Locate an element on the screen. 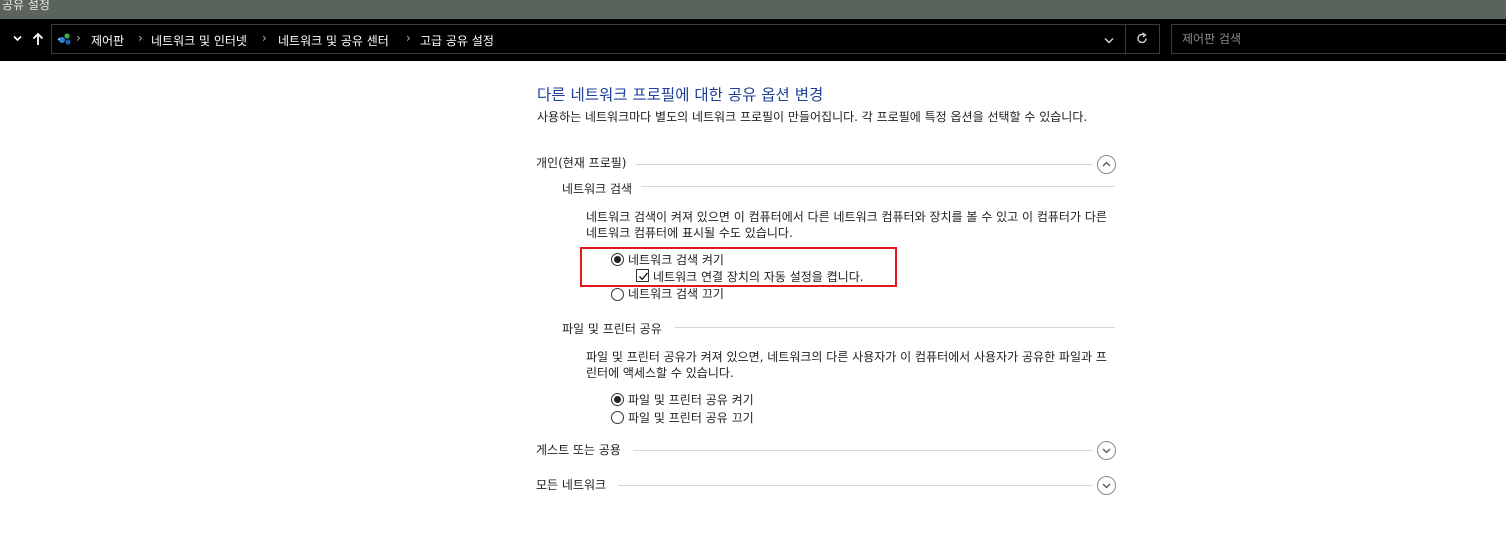  search-box is located at coordinates (1338, 39).